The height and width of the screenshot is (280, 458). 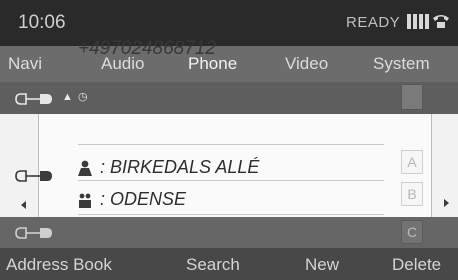 What do you see at coordinates (412, 194) in the screenshot?
I see `alphabet-b: B` at bounding box center [412, 194].